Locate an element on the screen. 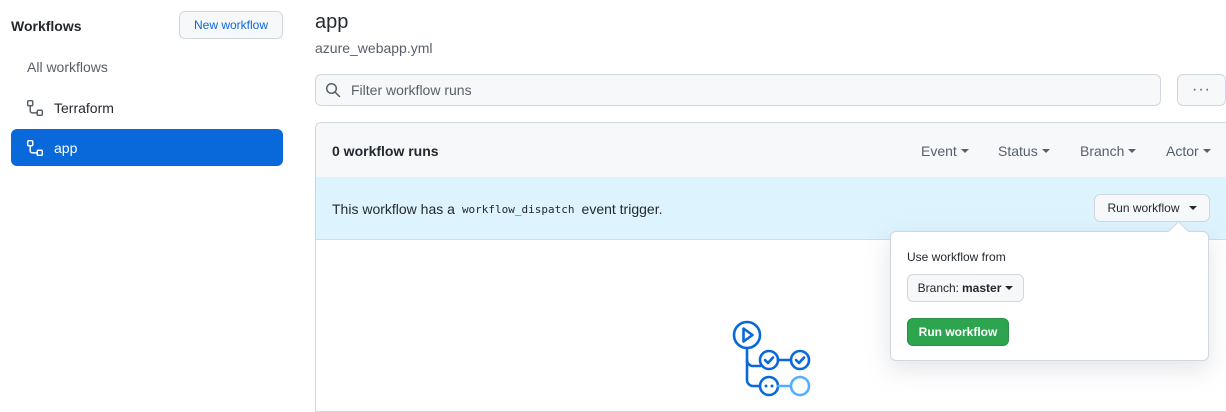  status-filter-dropdown: Status is located at coordinates (1024, 151).